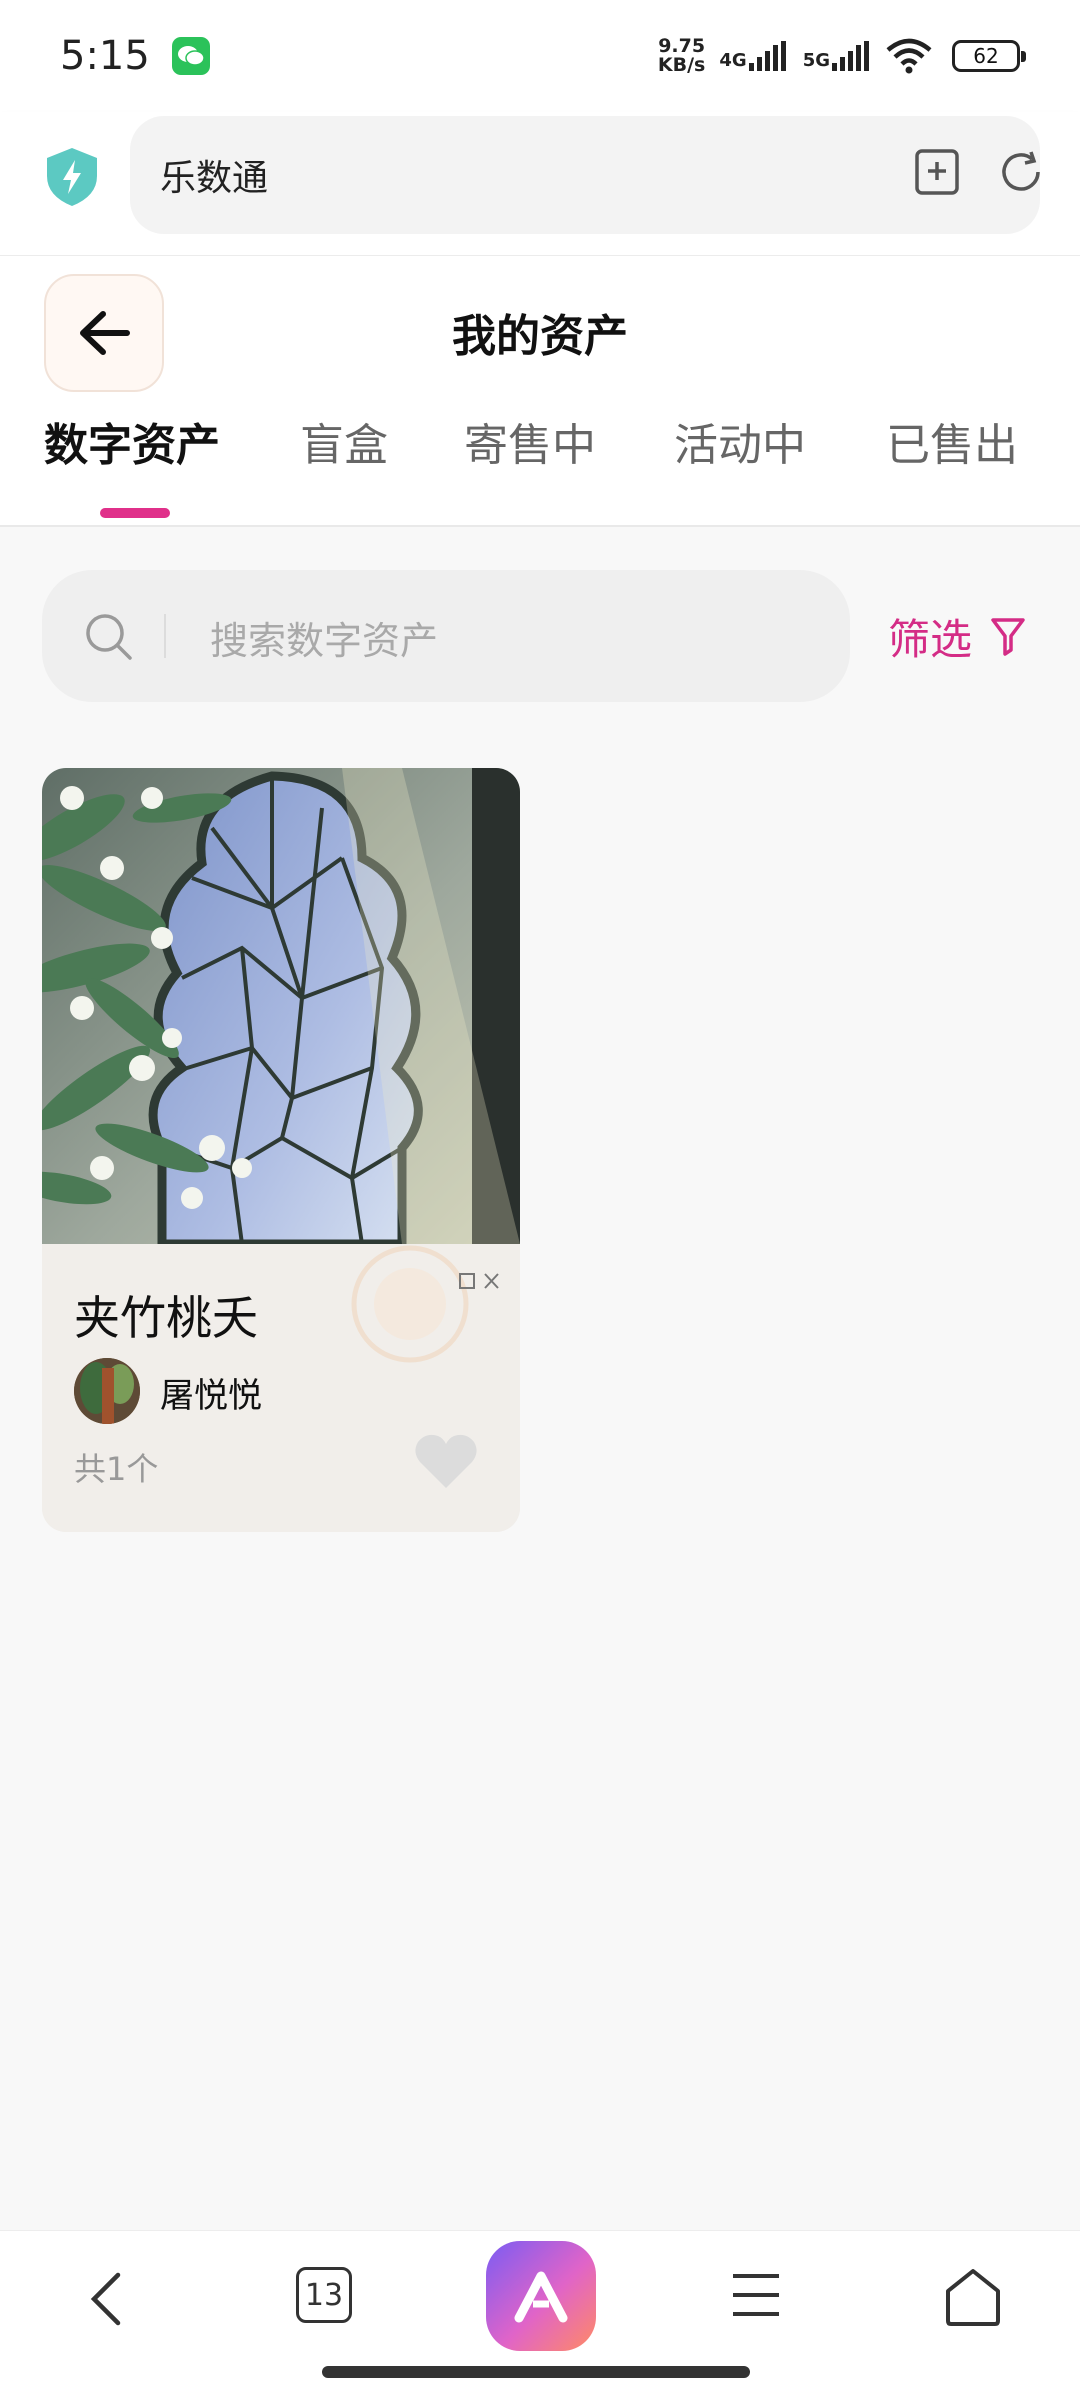 This screenshot has width=1080, height=2400. I want to click on divider, so click(540, 526).